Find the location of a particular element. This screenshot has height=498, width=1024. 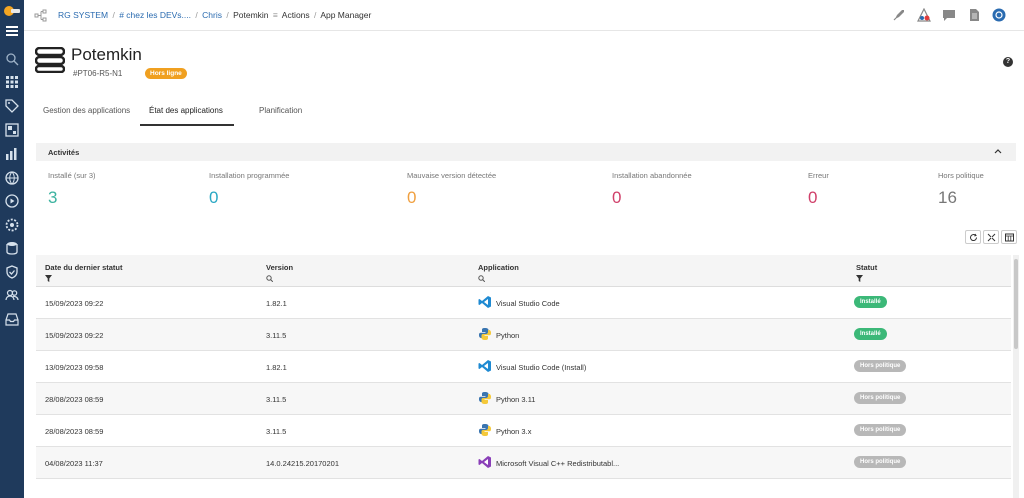

server-icon is located at coordinates (50, 60).